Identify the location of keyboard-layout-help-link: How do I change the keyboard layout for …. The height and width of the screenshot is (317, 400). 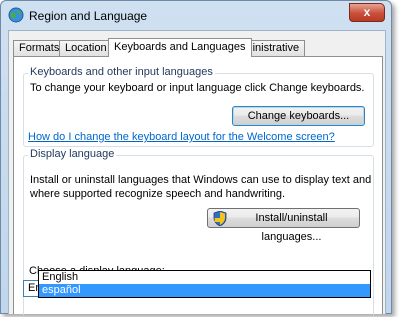
(181, 137).